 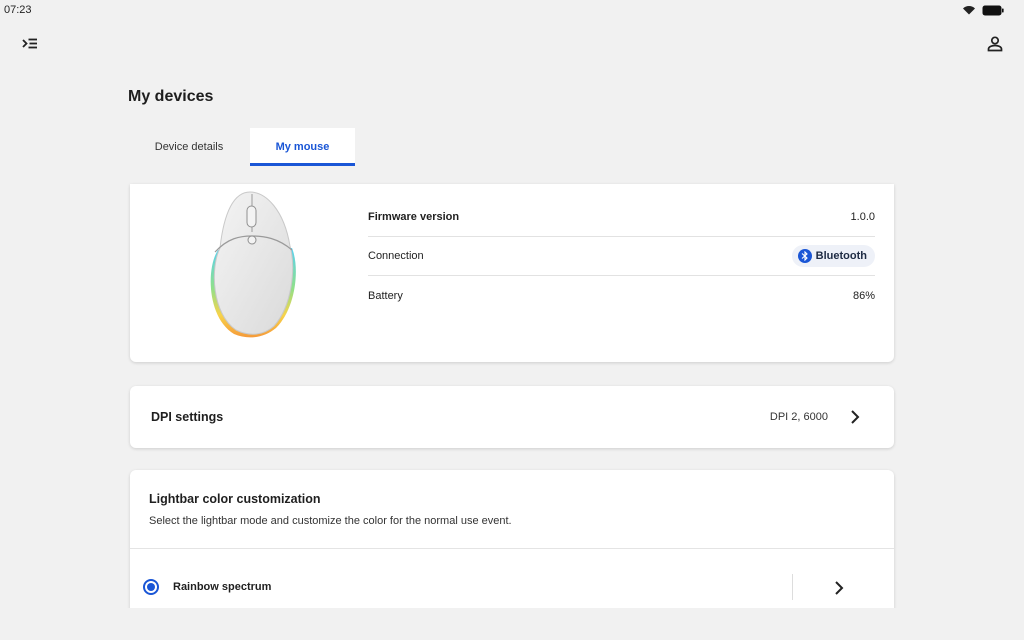 What do you see at coordinates (995, 44) in the screenshot?
I see `person-icon` at bounding box center [995, 44].